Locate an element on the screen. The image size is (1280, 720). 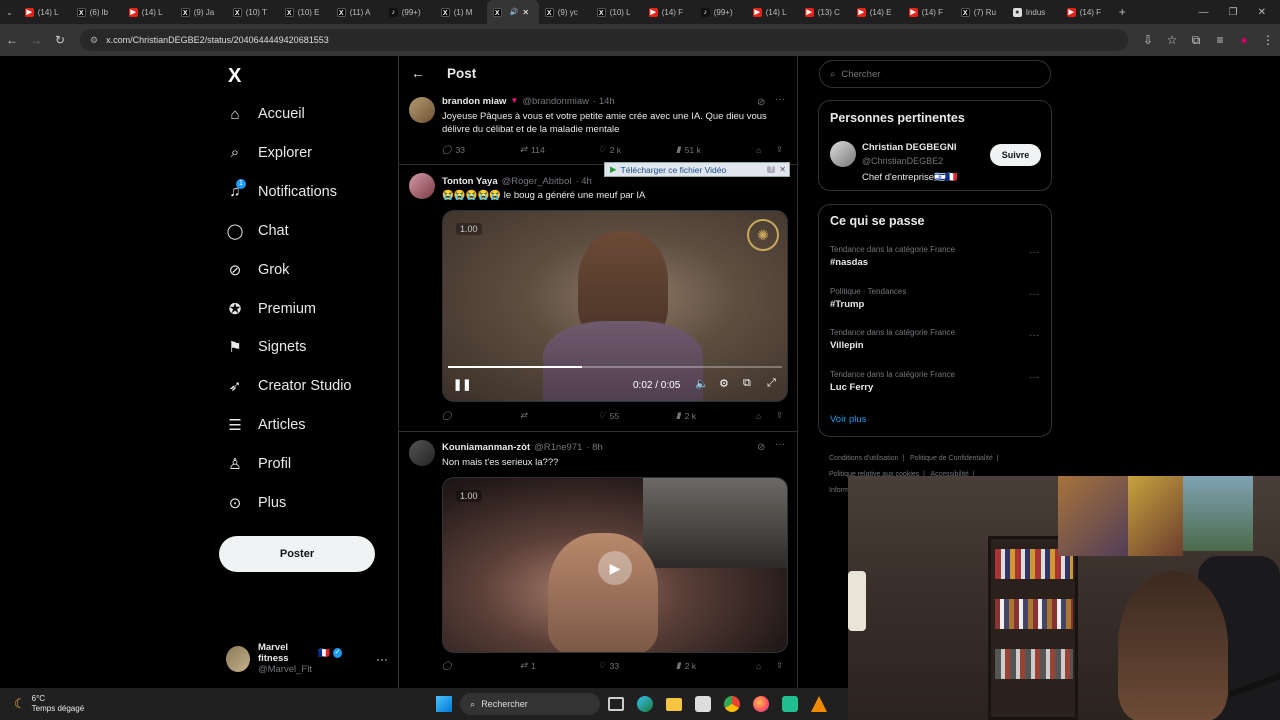
taskbar-search: ⌕ Rechercher is located at coordinates (530, 704).